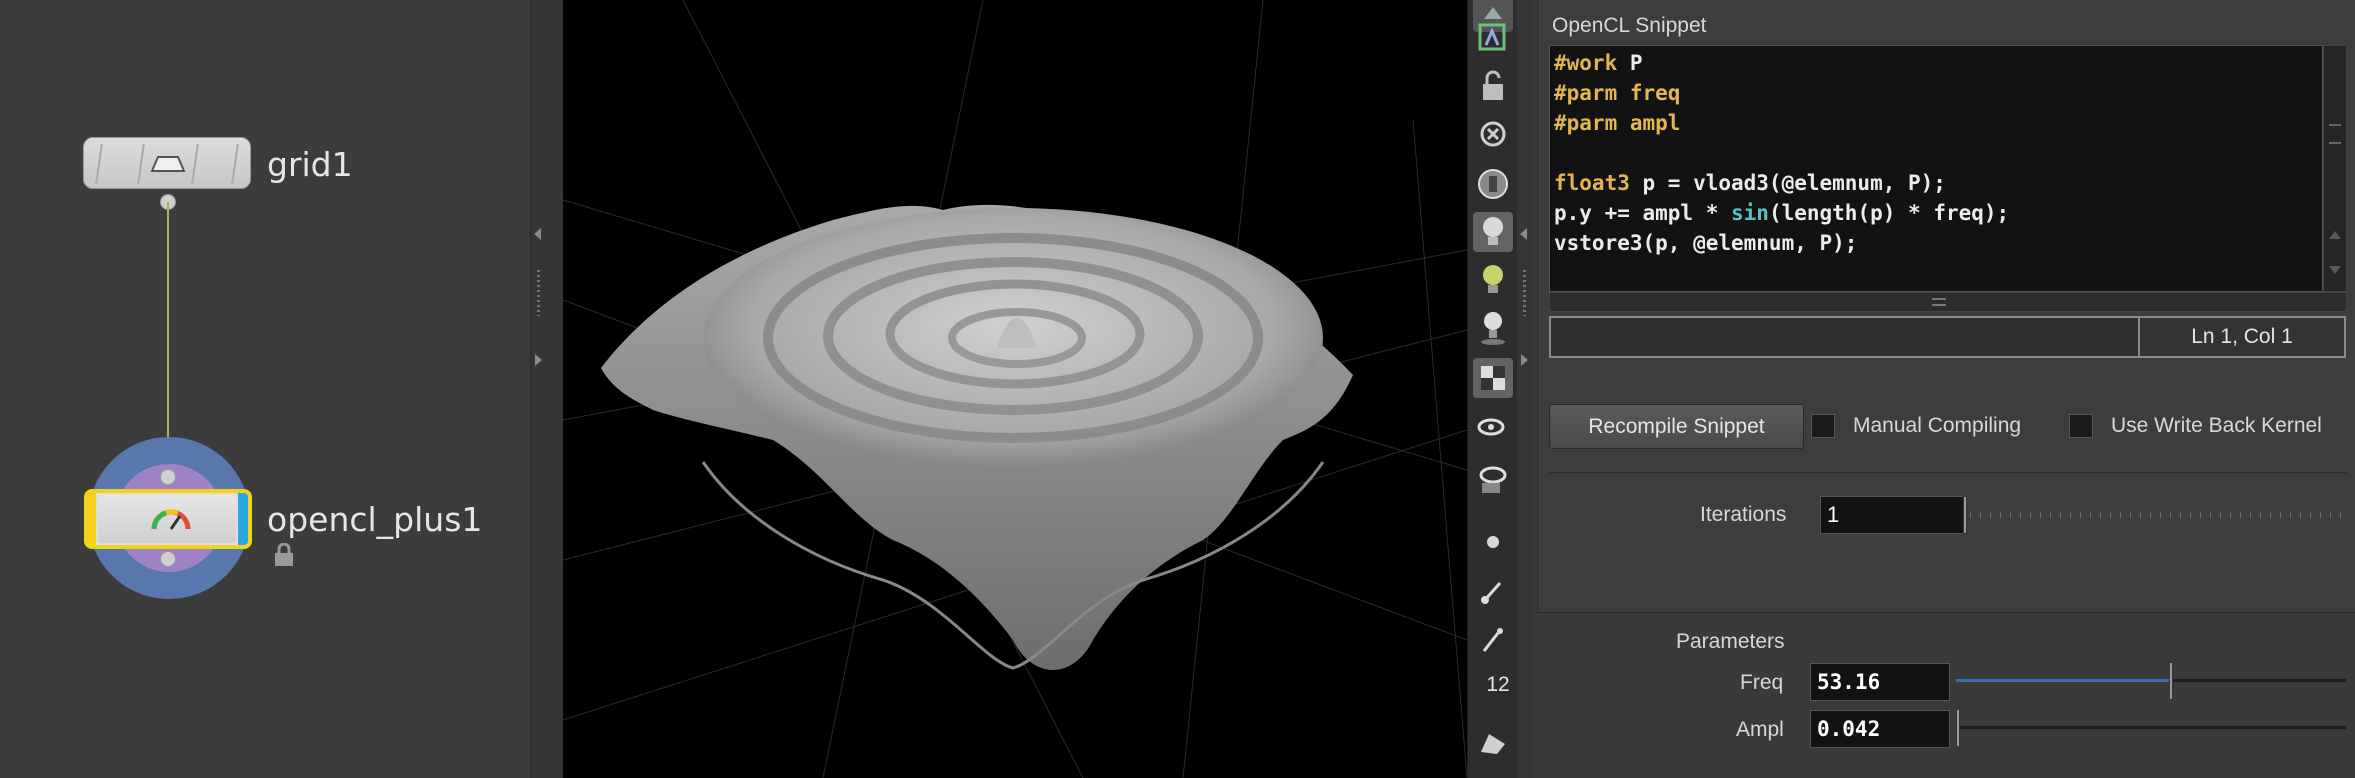 This screenshot has width=2355, height=778. I want to click on cursor-position: Ln 1, Col 1, so click(2242, 337).